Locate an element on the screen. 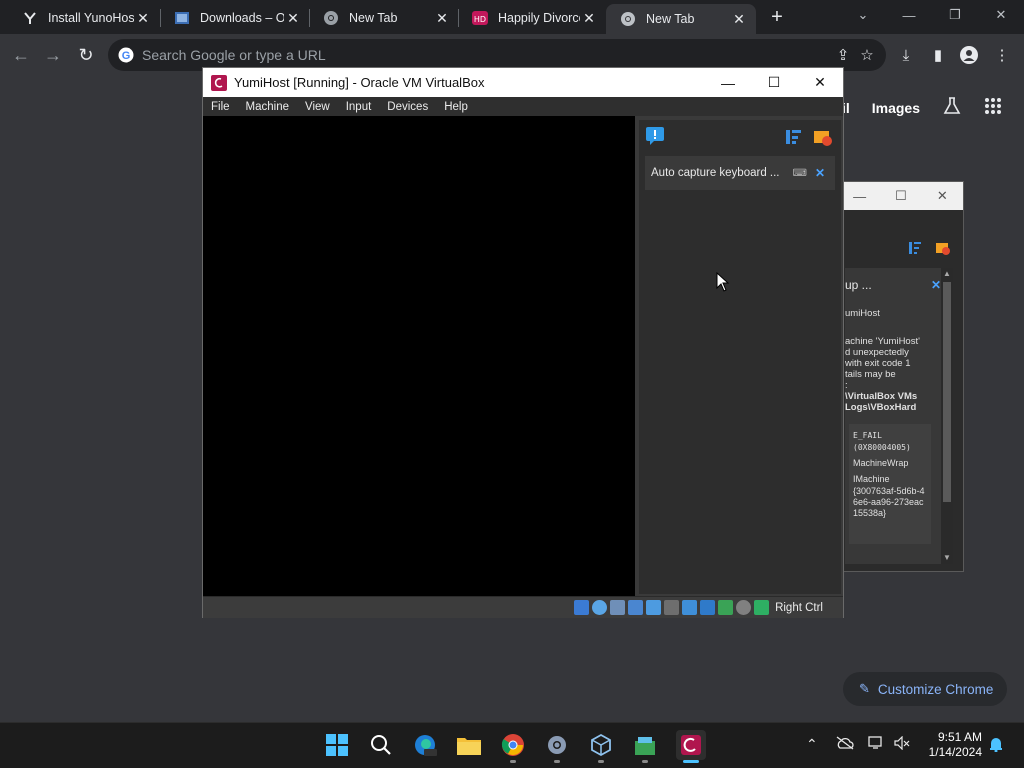 The width and height of the screenshot is (1024, 768). keyboard-mouse-icon: ⌨ is located at coordinates (799, 173).